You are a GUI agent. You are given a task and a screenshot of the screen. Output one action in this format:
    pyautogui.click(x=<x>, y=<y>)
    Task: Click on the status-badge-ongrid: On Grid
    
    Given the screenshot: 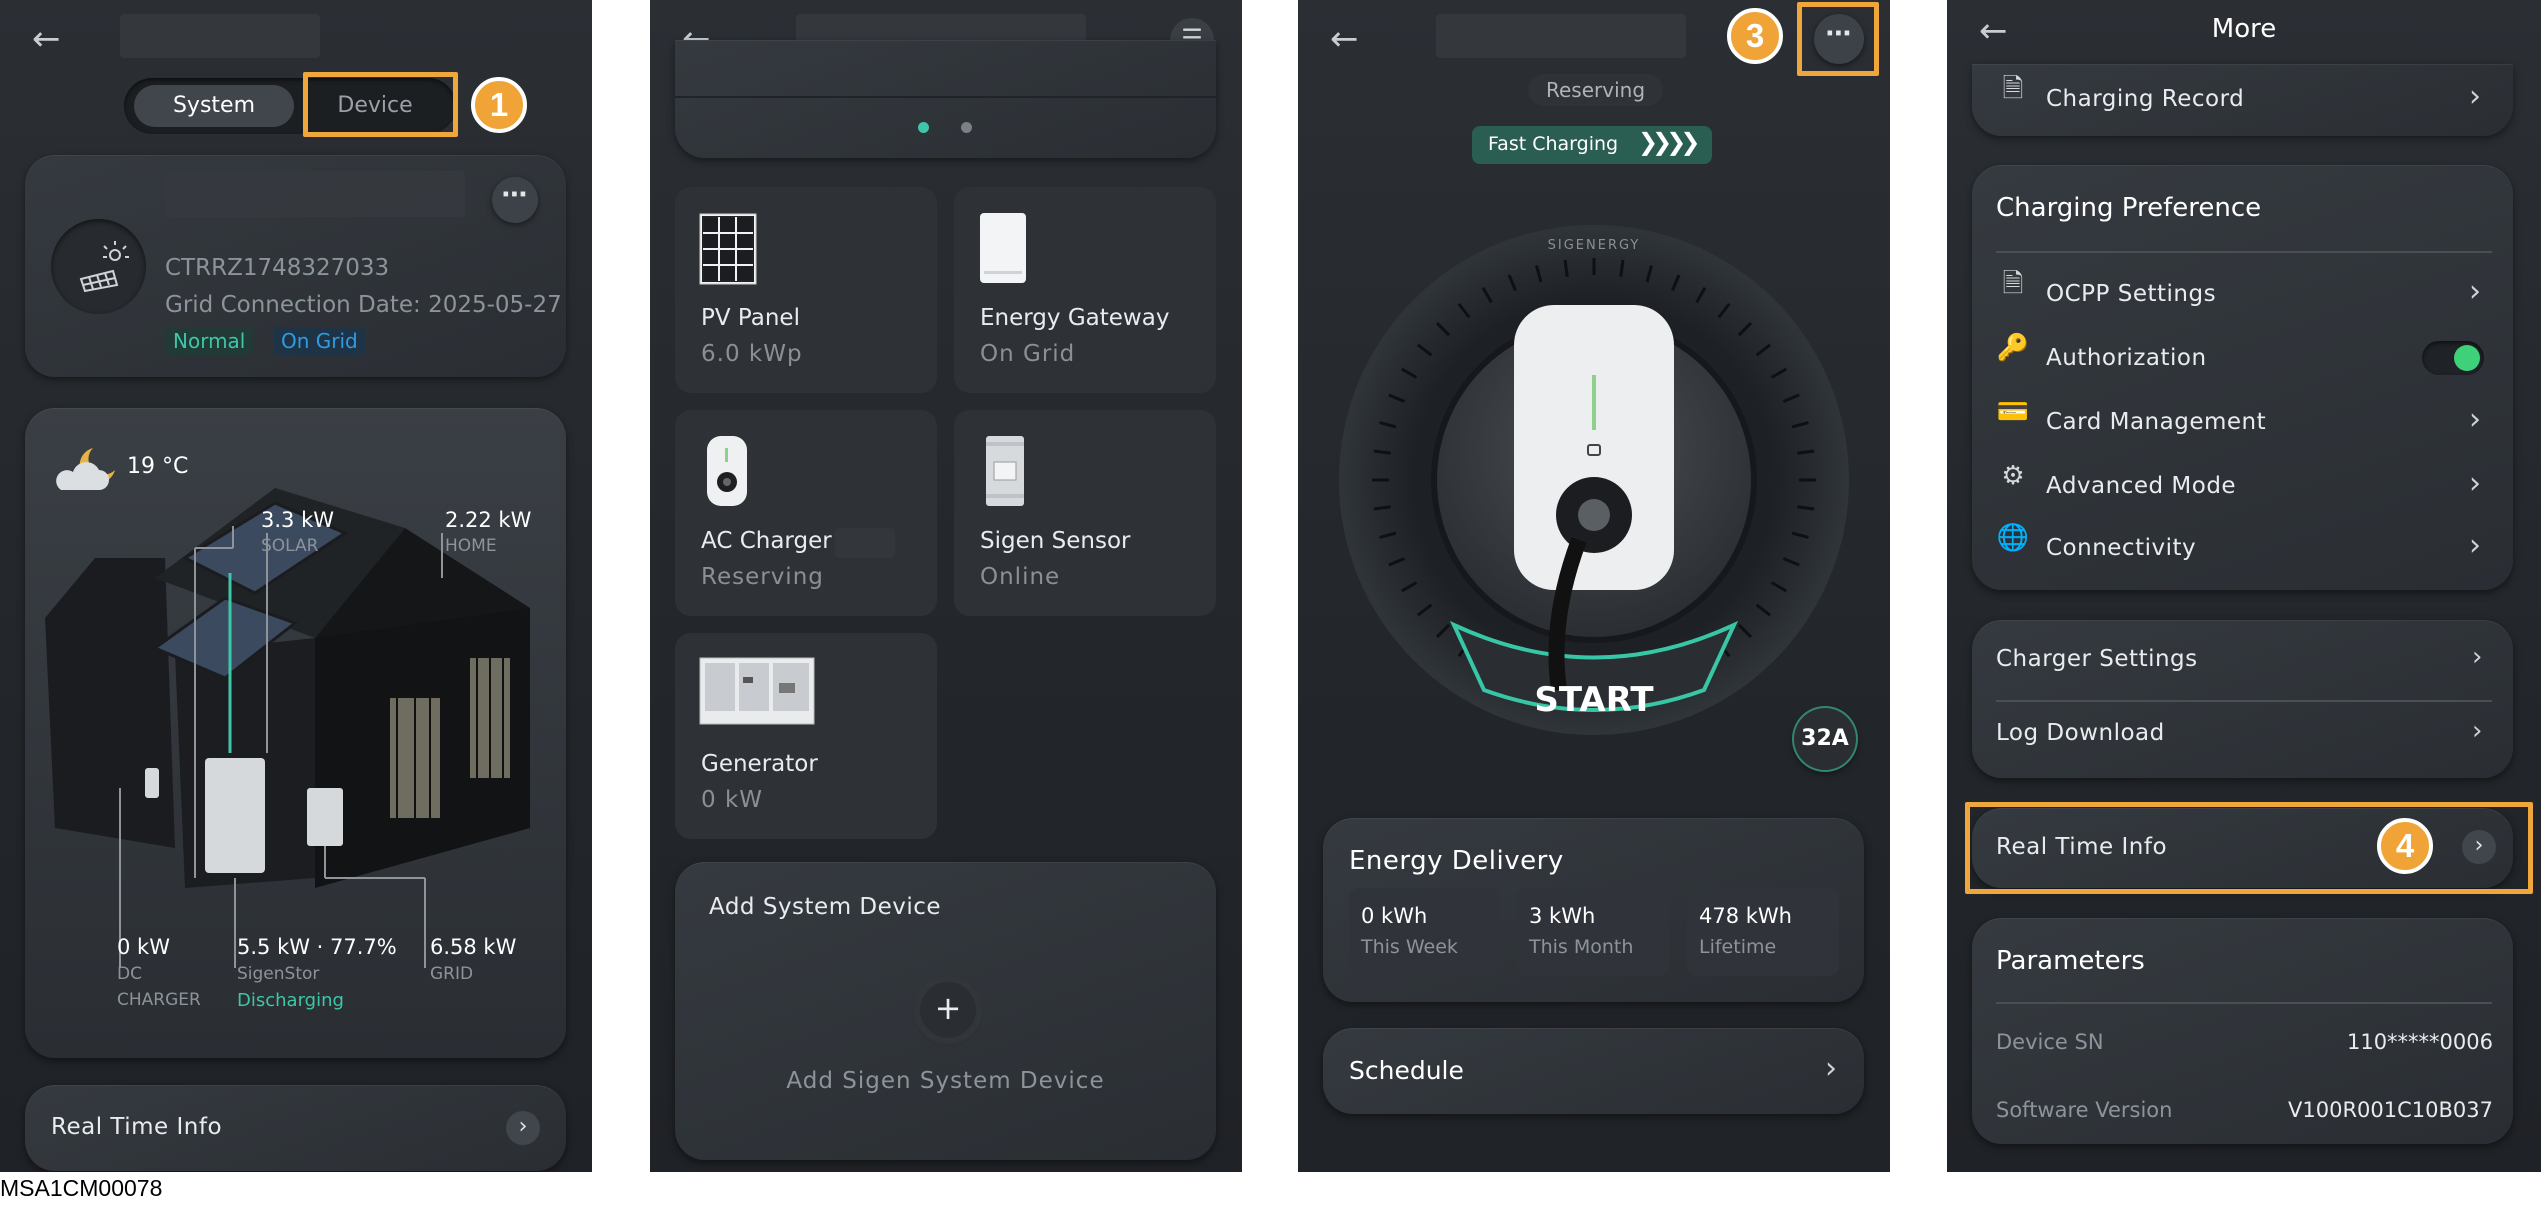 What is the action you would take?
    pyautogui.click(x=319, y=341)
    